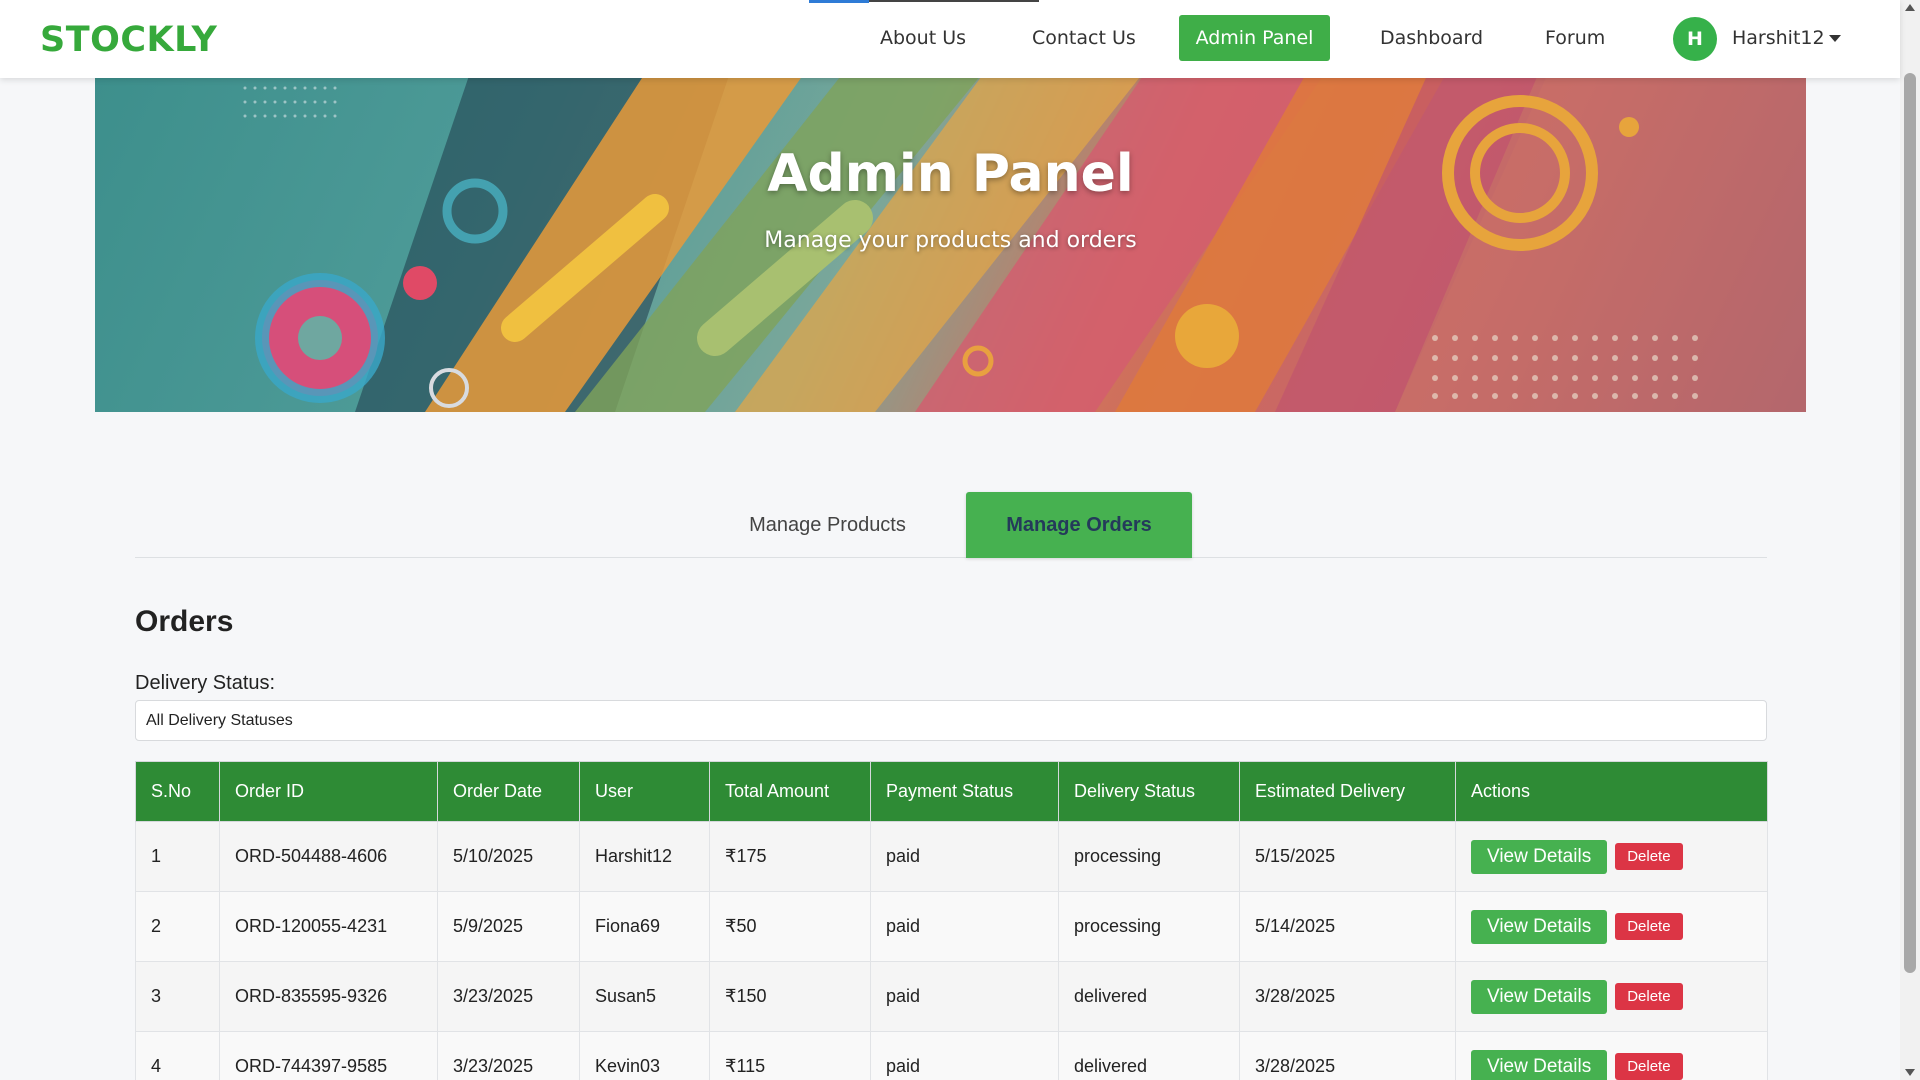 Image resolution: width=1920 pixels, height=1080 pixels. I want to click on col-header-actions: Actions, so click(1611, 791).